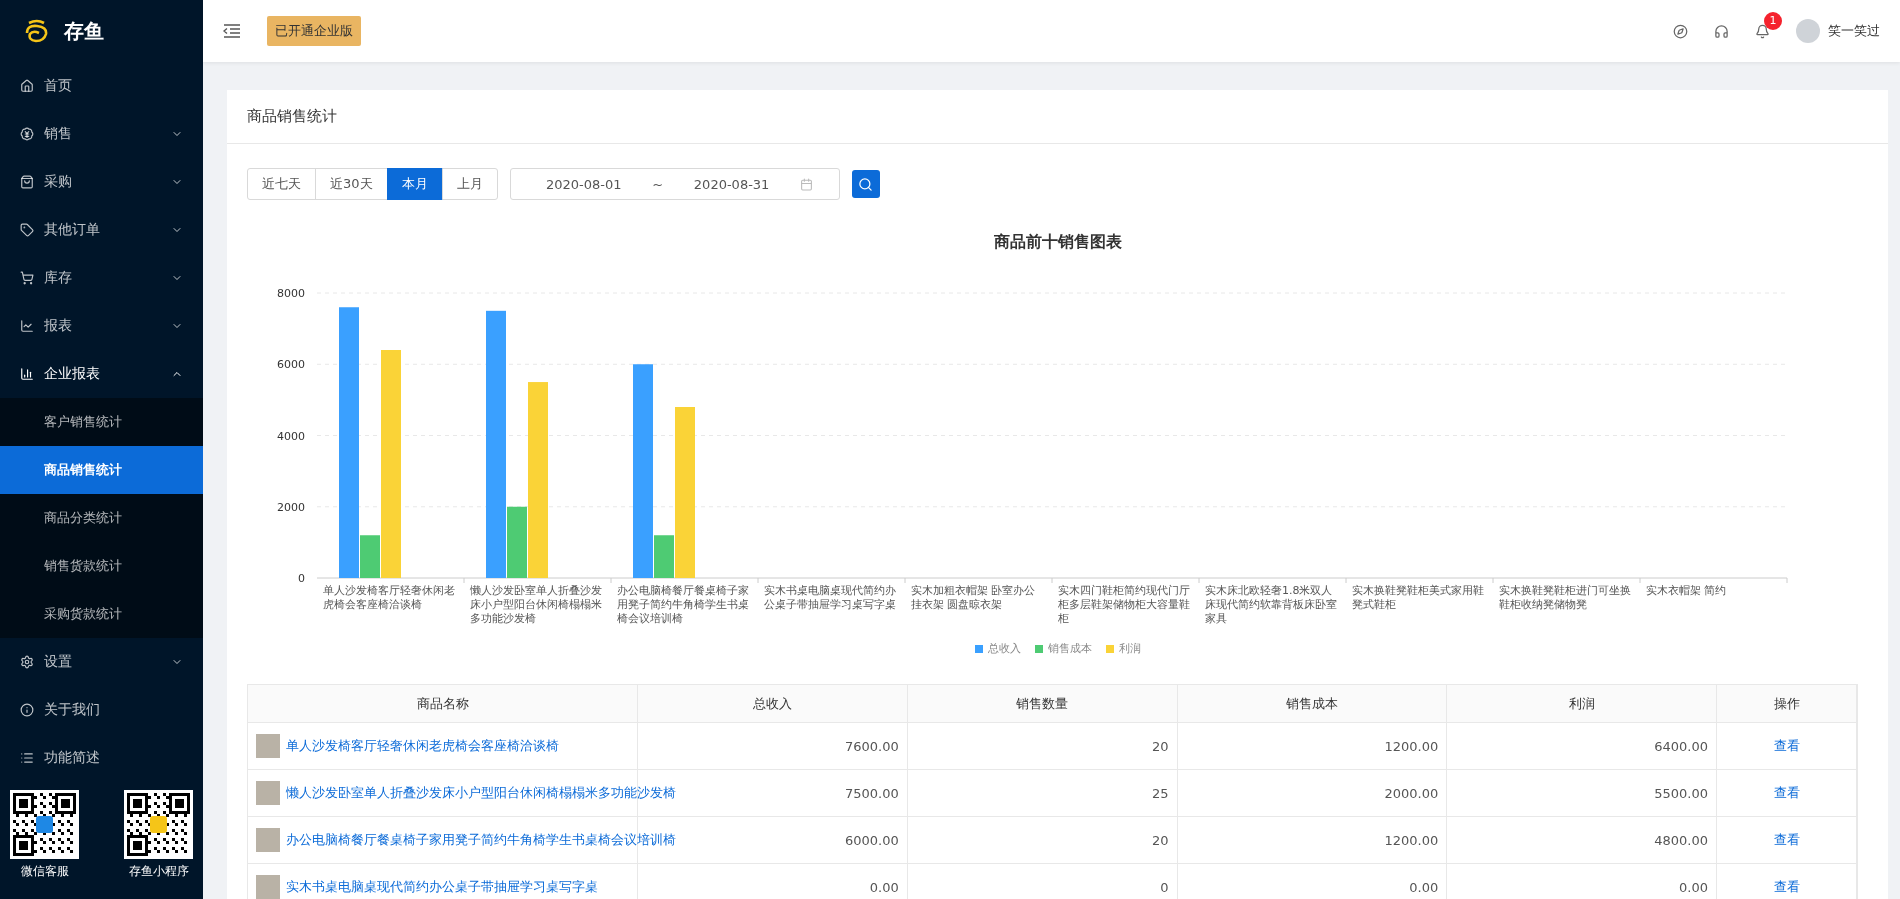 The height and width of the screenshot is (899, 1900). I want to click on submenu-item: 商品分类统计, so click(101, 518).